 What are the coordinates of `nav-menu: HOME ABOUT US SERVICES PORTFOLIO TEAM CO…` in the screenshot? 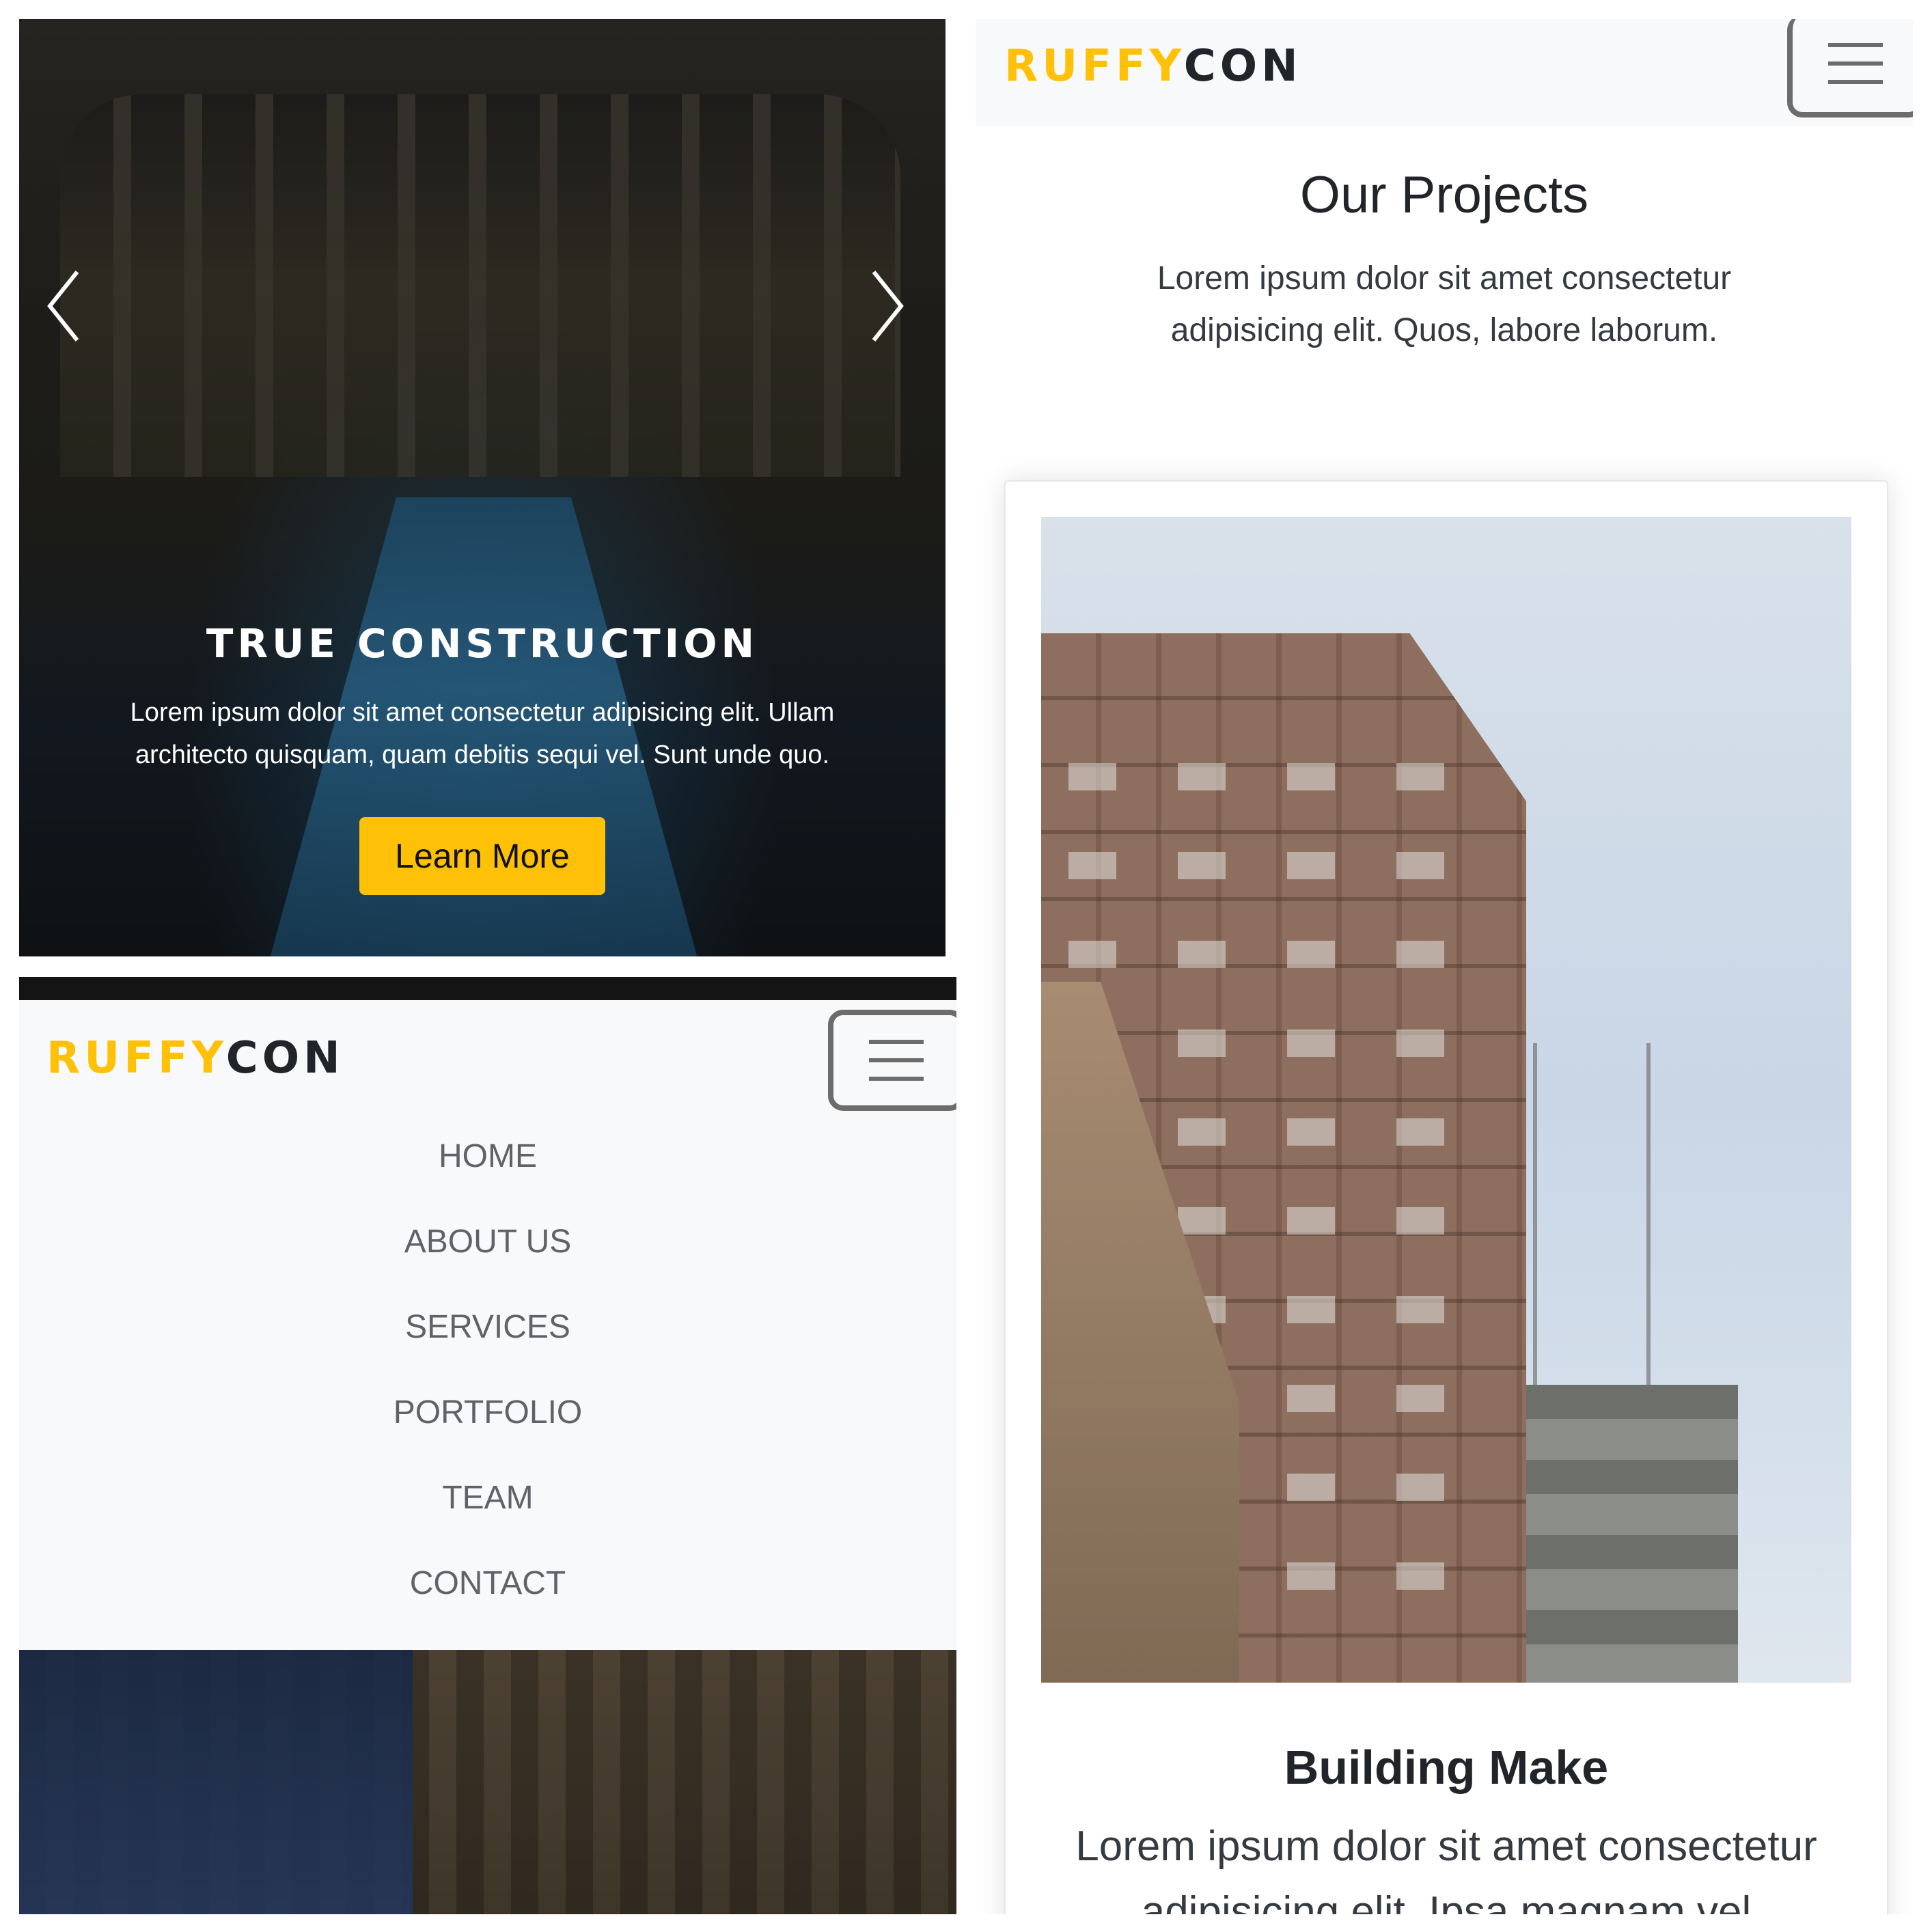 It's located at (488, 1370).